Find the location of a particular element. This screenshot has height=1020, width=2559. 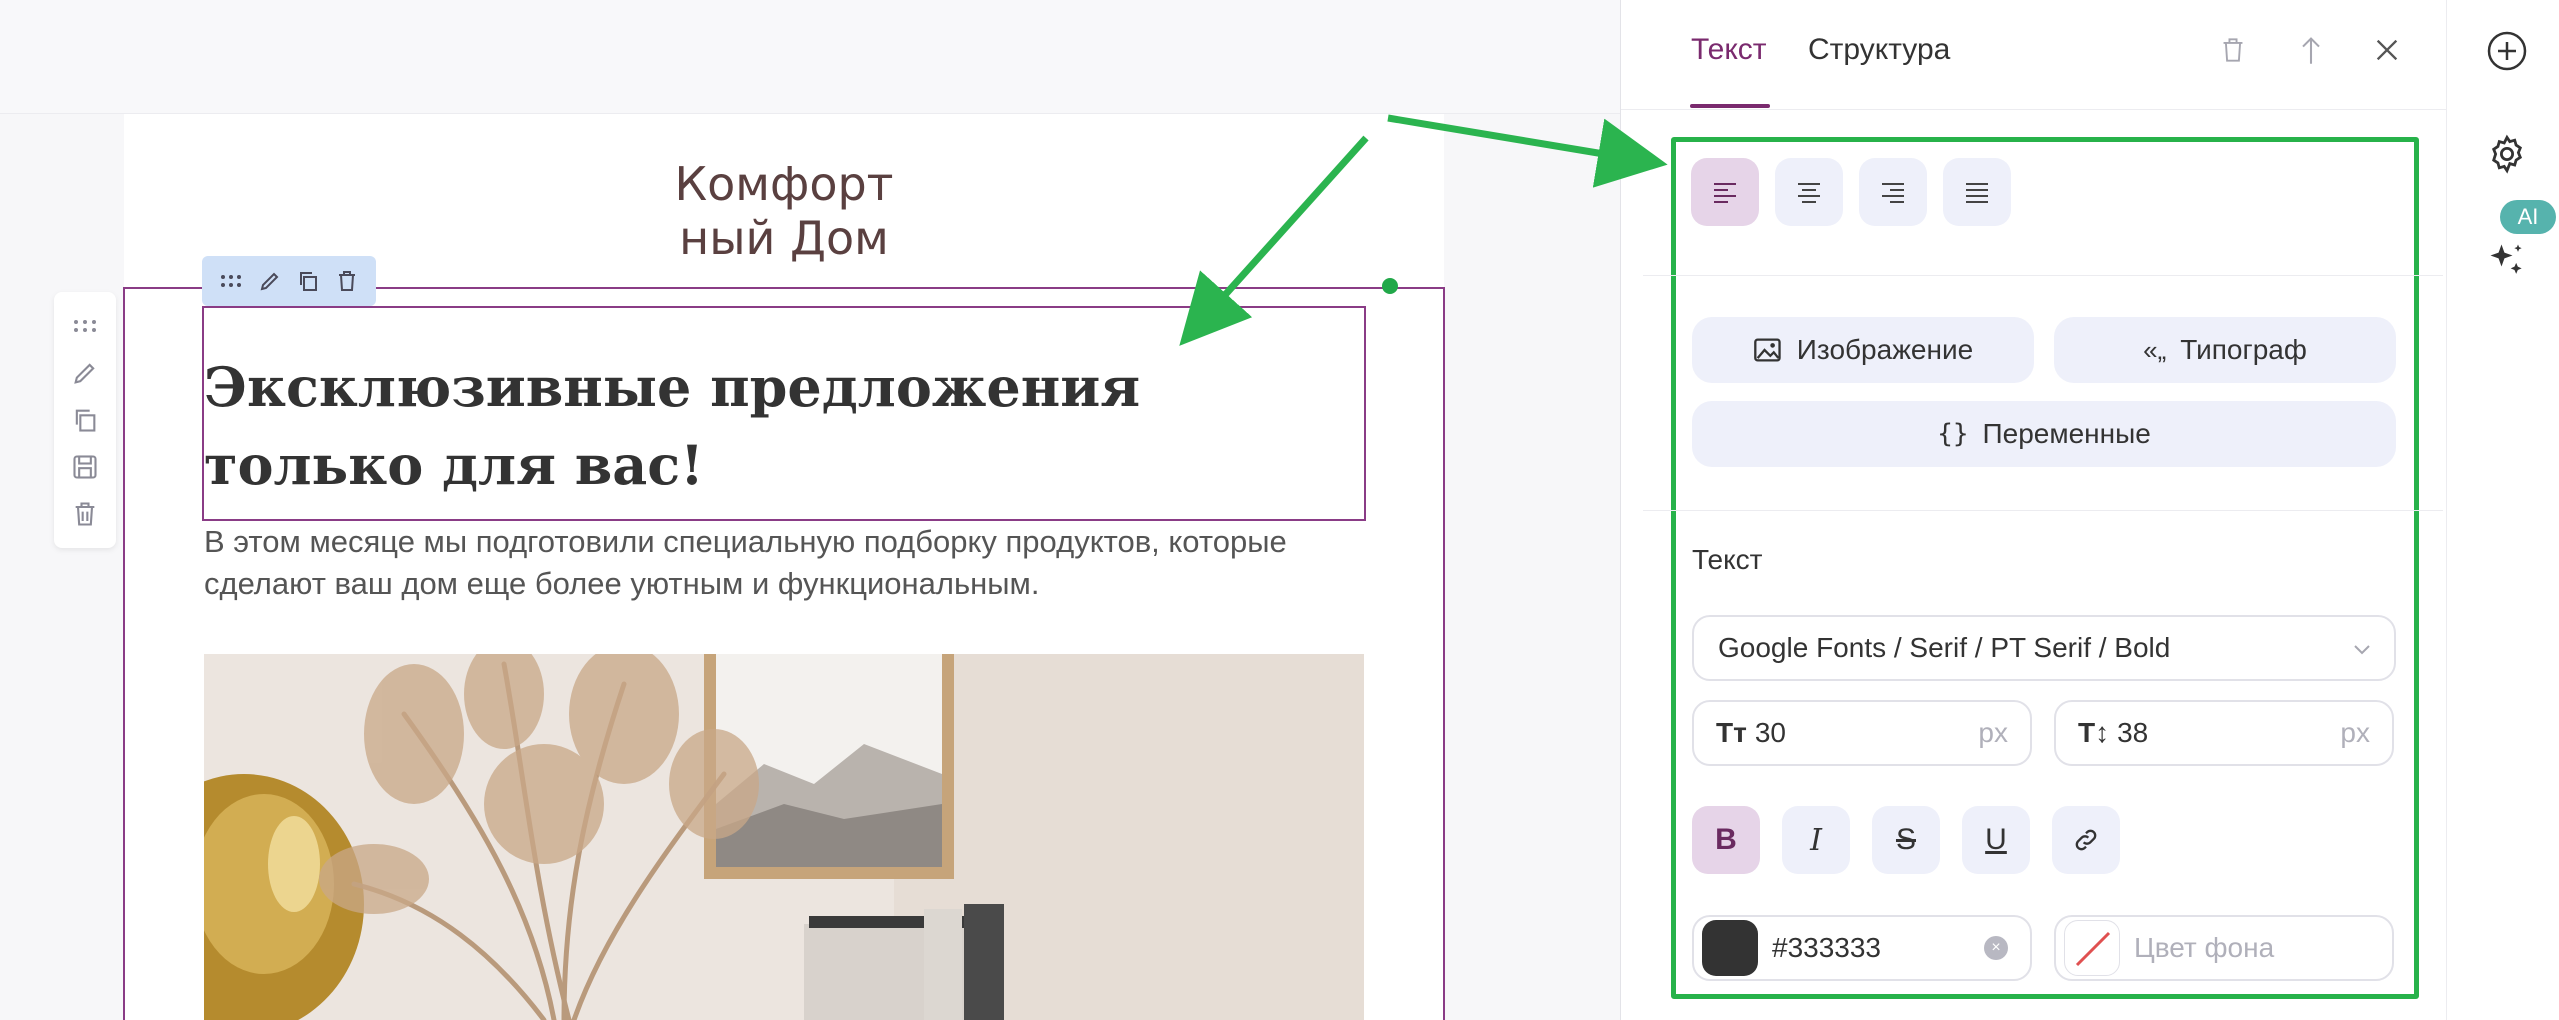

tab-text: Текст is located at coordinates (1729, 50).